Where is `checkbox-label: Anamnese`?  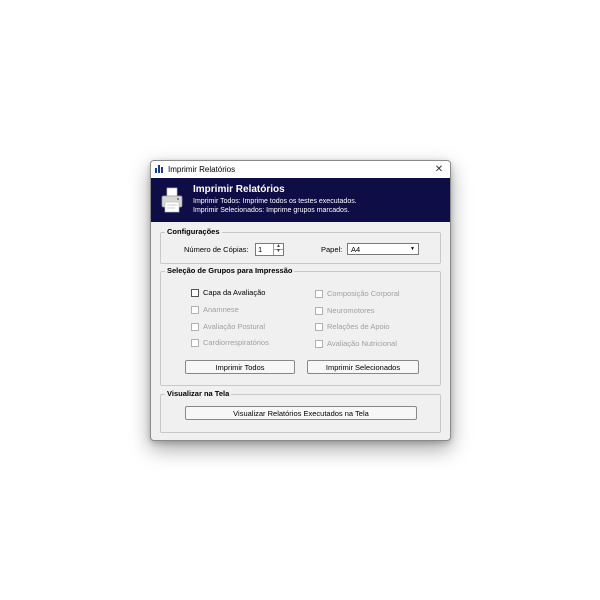 checkbox-label: Anamnese is located at coordinates (221, 309).